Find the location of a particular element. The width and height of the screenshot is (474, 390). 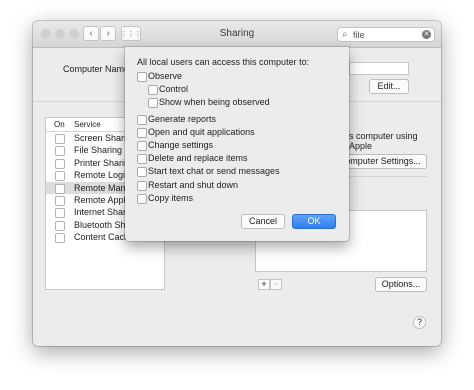

computer-name-label: Computer Name: is located at coordinates (97, 69).